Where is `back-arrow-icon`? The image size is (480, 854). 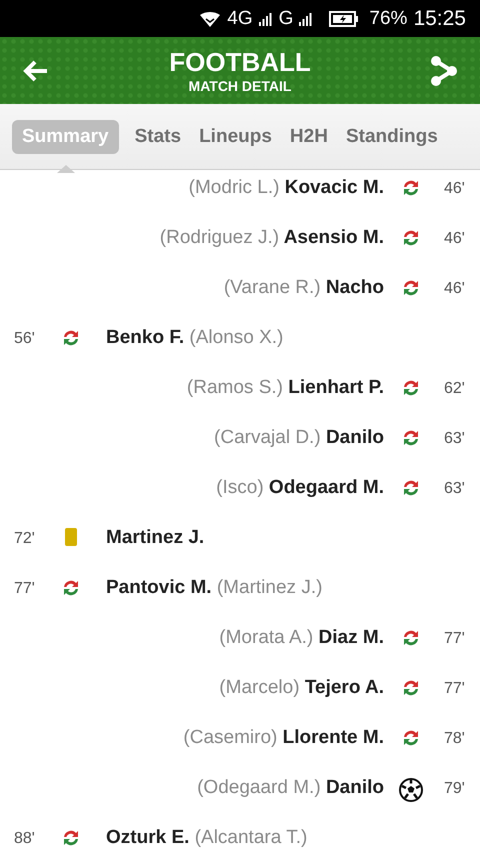
back-arrow-icon is located at coordinates (36, 71).